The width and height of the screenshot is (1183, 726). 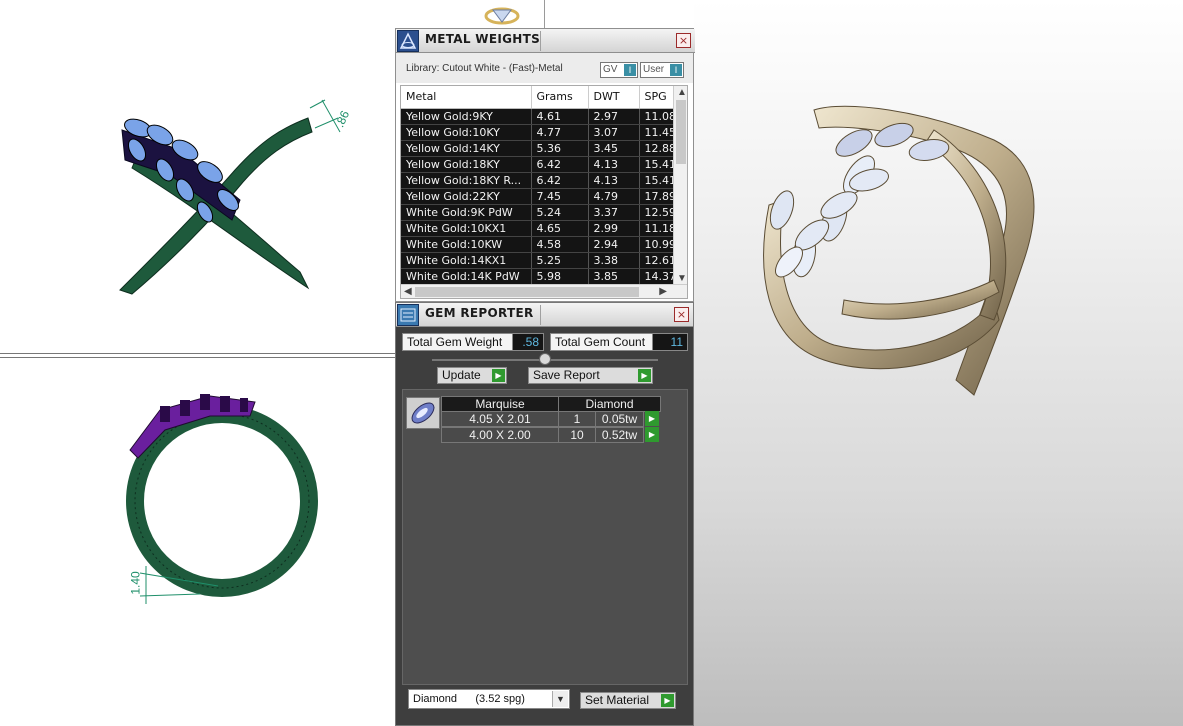 I want to click on gem-size-cell: 4.00 X 2.00, so click(x=500, y=435).